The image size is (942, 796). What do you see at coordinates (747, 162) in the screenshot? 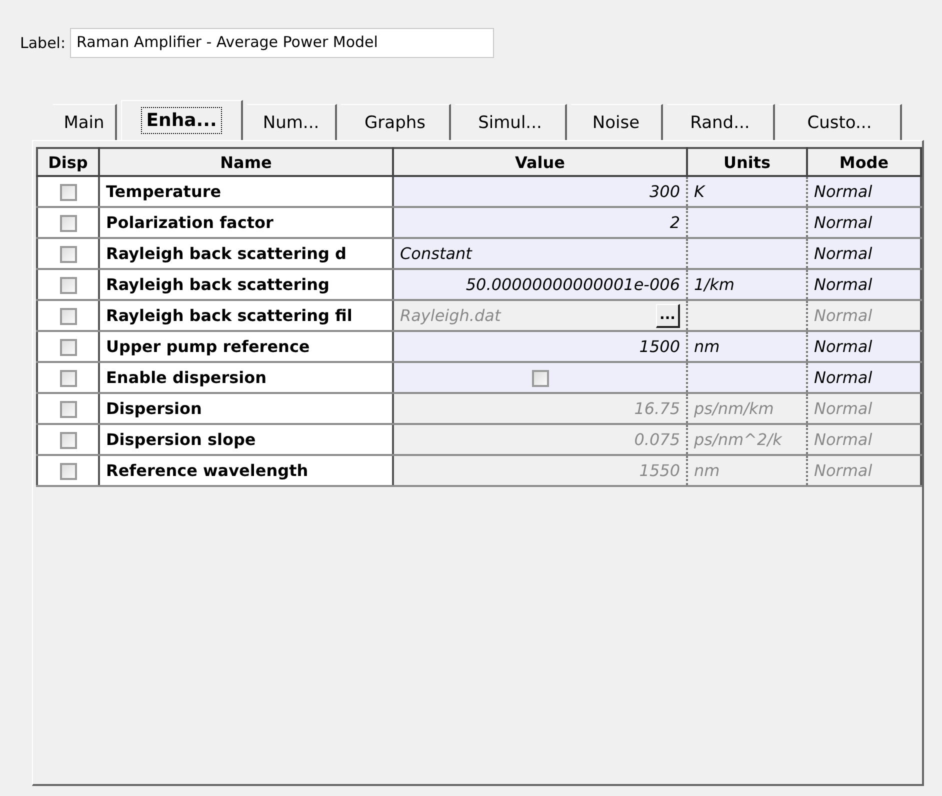
I see `column-header: Units` at bounding box center [747, 162].